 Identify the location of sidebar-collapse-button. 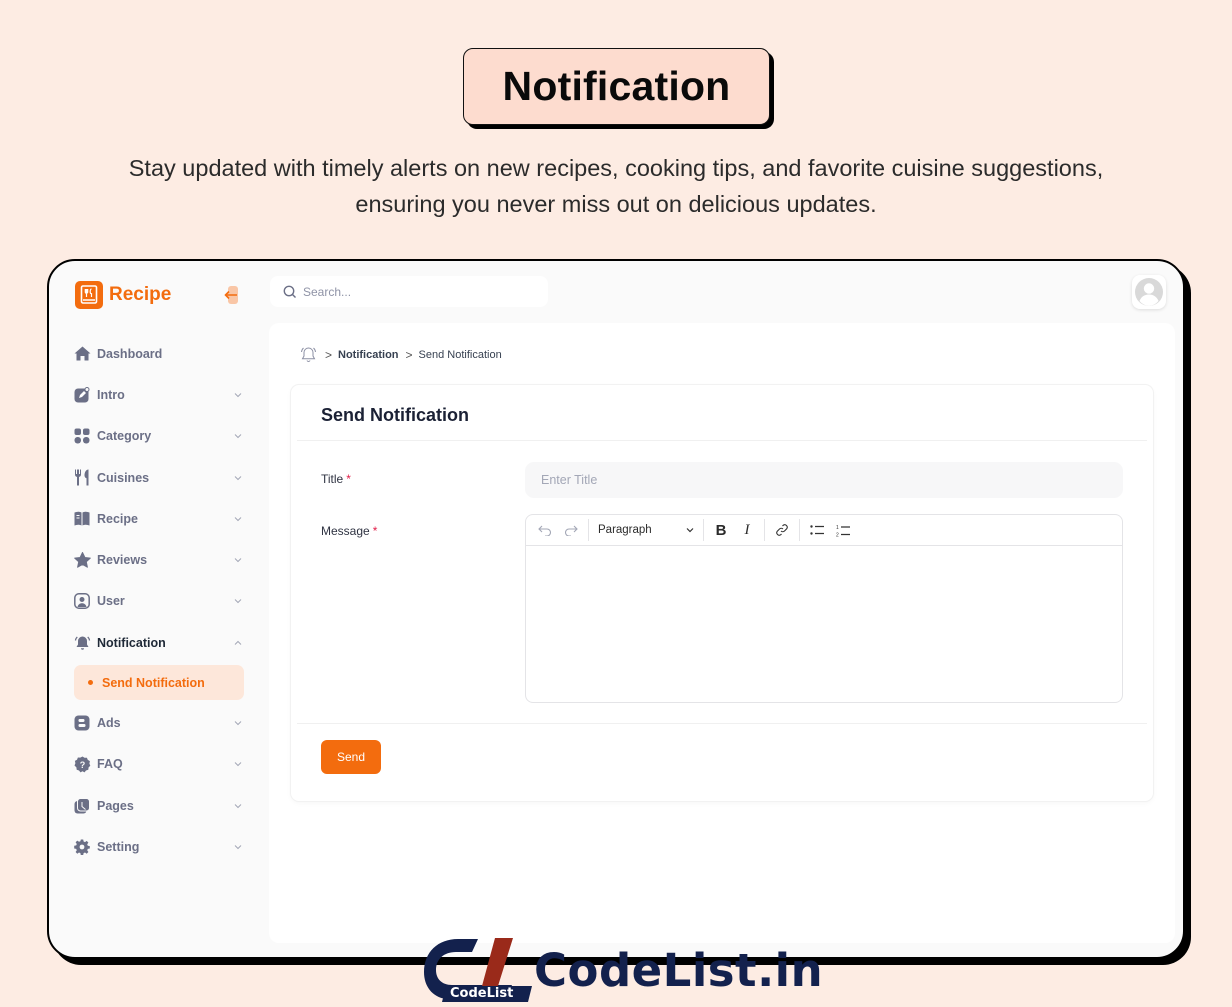
(233, 295).